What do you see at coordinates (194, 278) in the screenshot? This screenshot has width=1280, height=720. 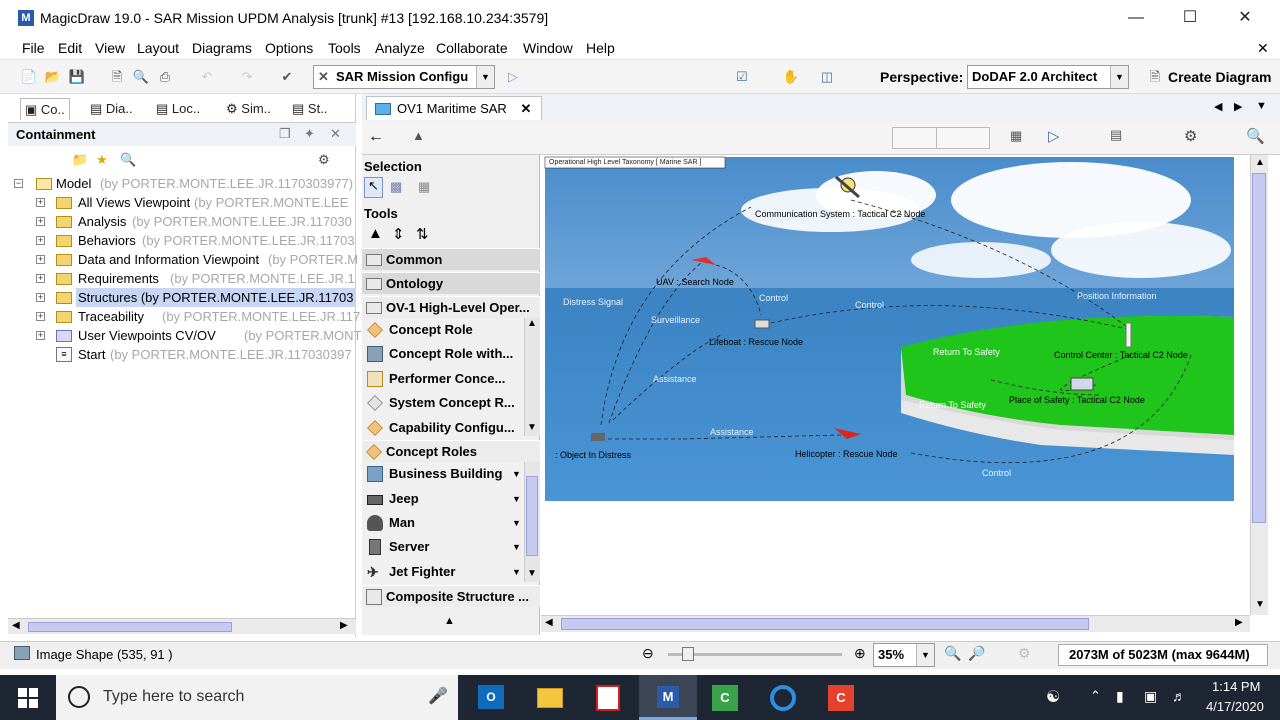 I see `tree-item-requirements: + Requirements (by PORTER.MONTE.LEE.JR.1` at bounding box center [194, 278].